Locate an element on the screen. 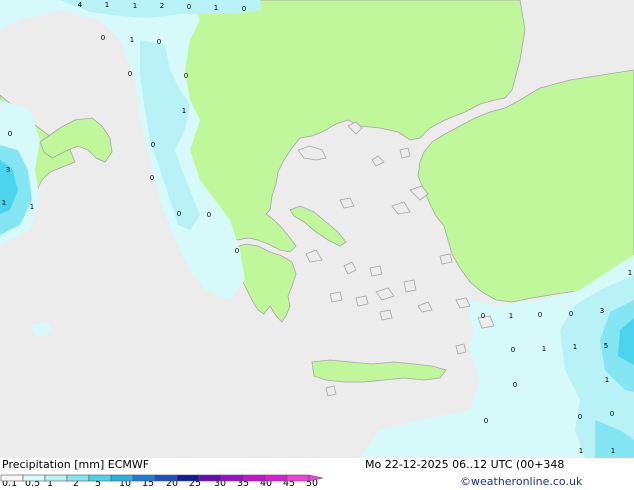  precip-value-label: 4 is located at coordinates (80, 5).